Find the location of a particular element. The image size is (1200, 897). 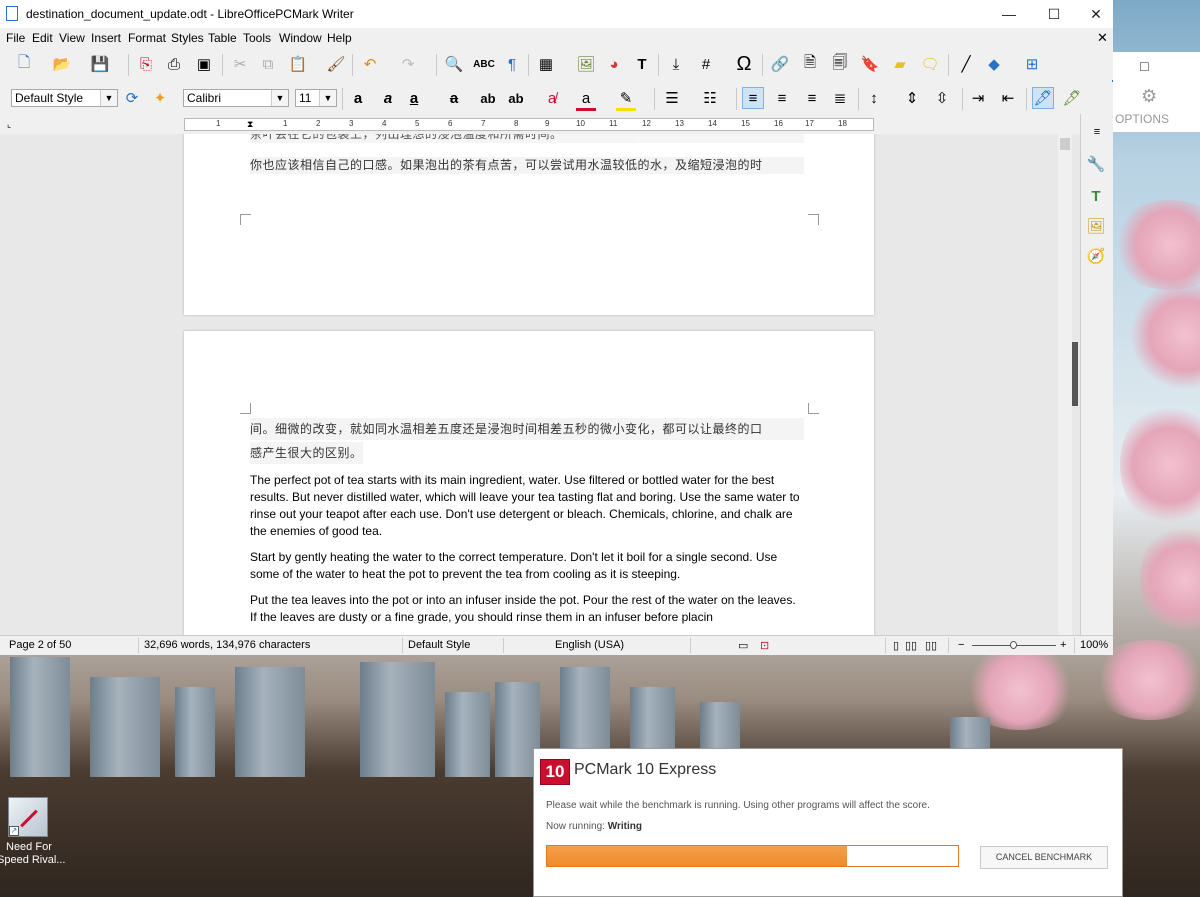

italic-icon: a is located at coordinates (388, 98).